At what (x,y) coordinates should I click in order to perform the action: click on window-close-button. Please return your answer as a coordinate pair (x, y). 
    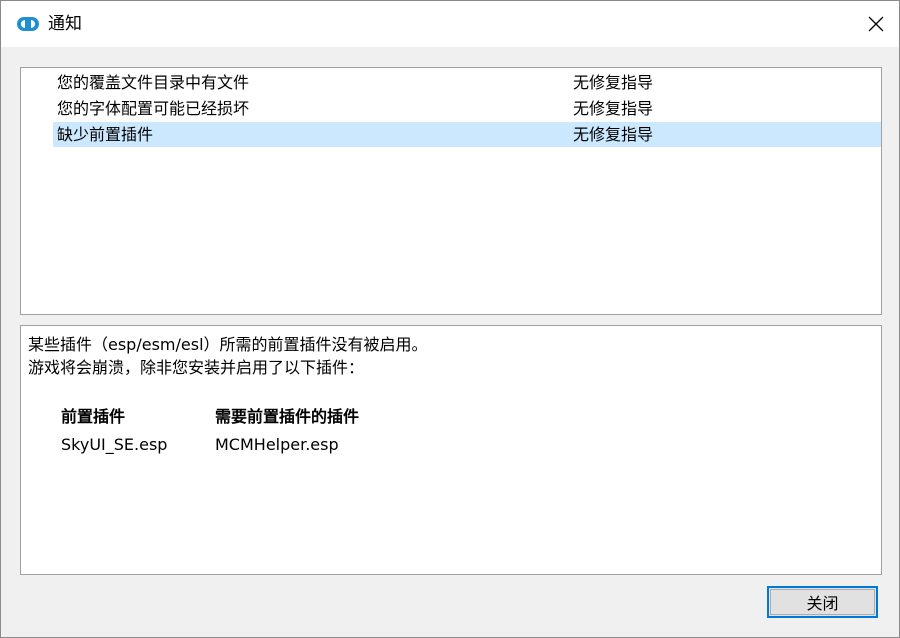
    Looking at the image, I should click on (876, 24).